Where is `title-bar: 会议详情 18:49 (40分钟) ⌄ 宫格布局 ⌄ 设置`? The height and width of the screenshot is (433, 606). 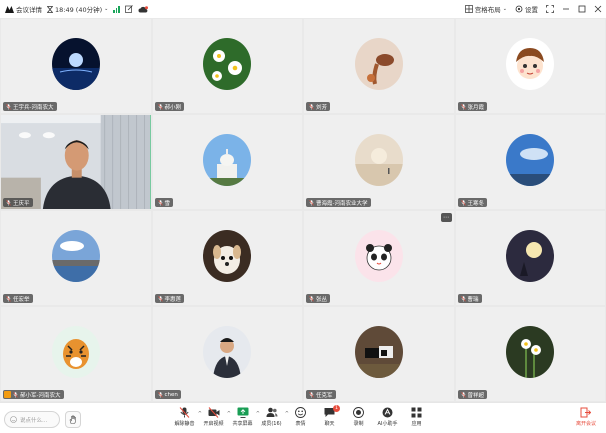
title-bar: 会议详情 18:49 (40分钟) ⌄ 宫格布局 ⌄ 设置 is located at coordinates (303, 9).